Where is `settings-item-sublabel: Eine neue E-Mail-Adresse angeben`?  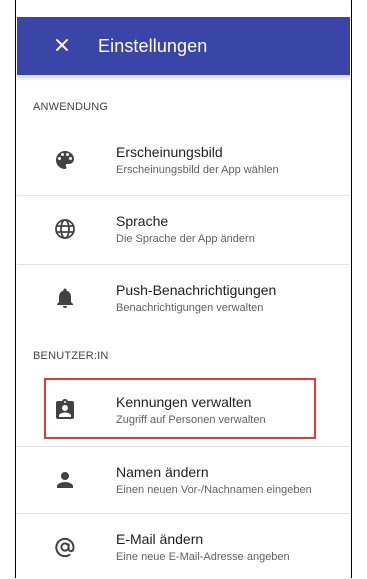
settings-item-sublabel: Eine neue E-Mail-Adresse angeben is located at coordinates (203, 557).